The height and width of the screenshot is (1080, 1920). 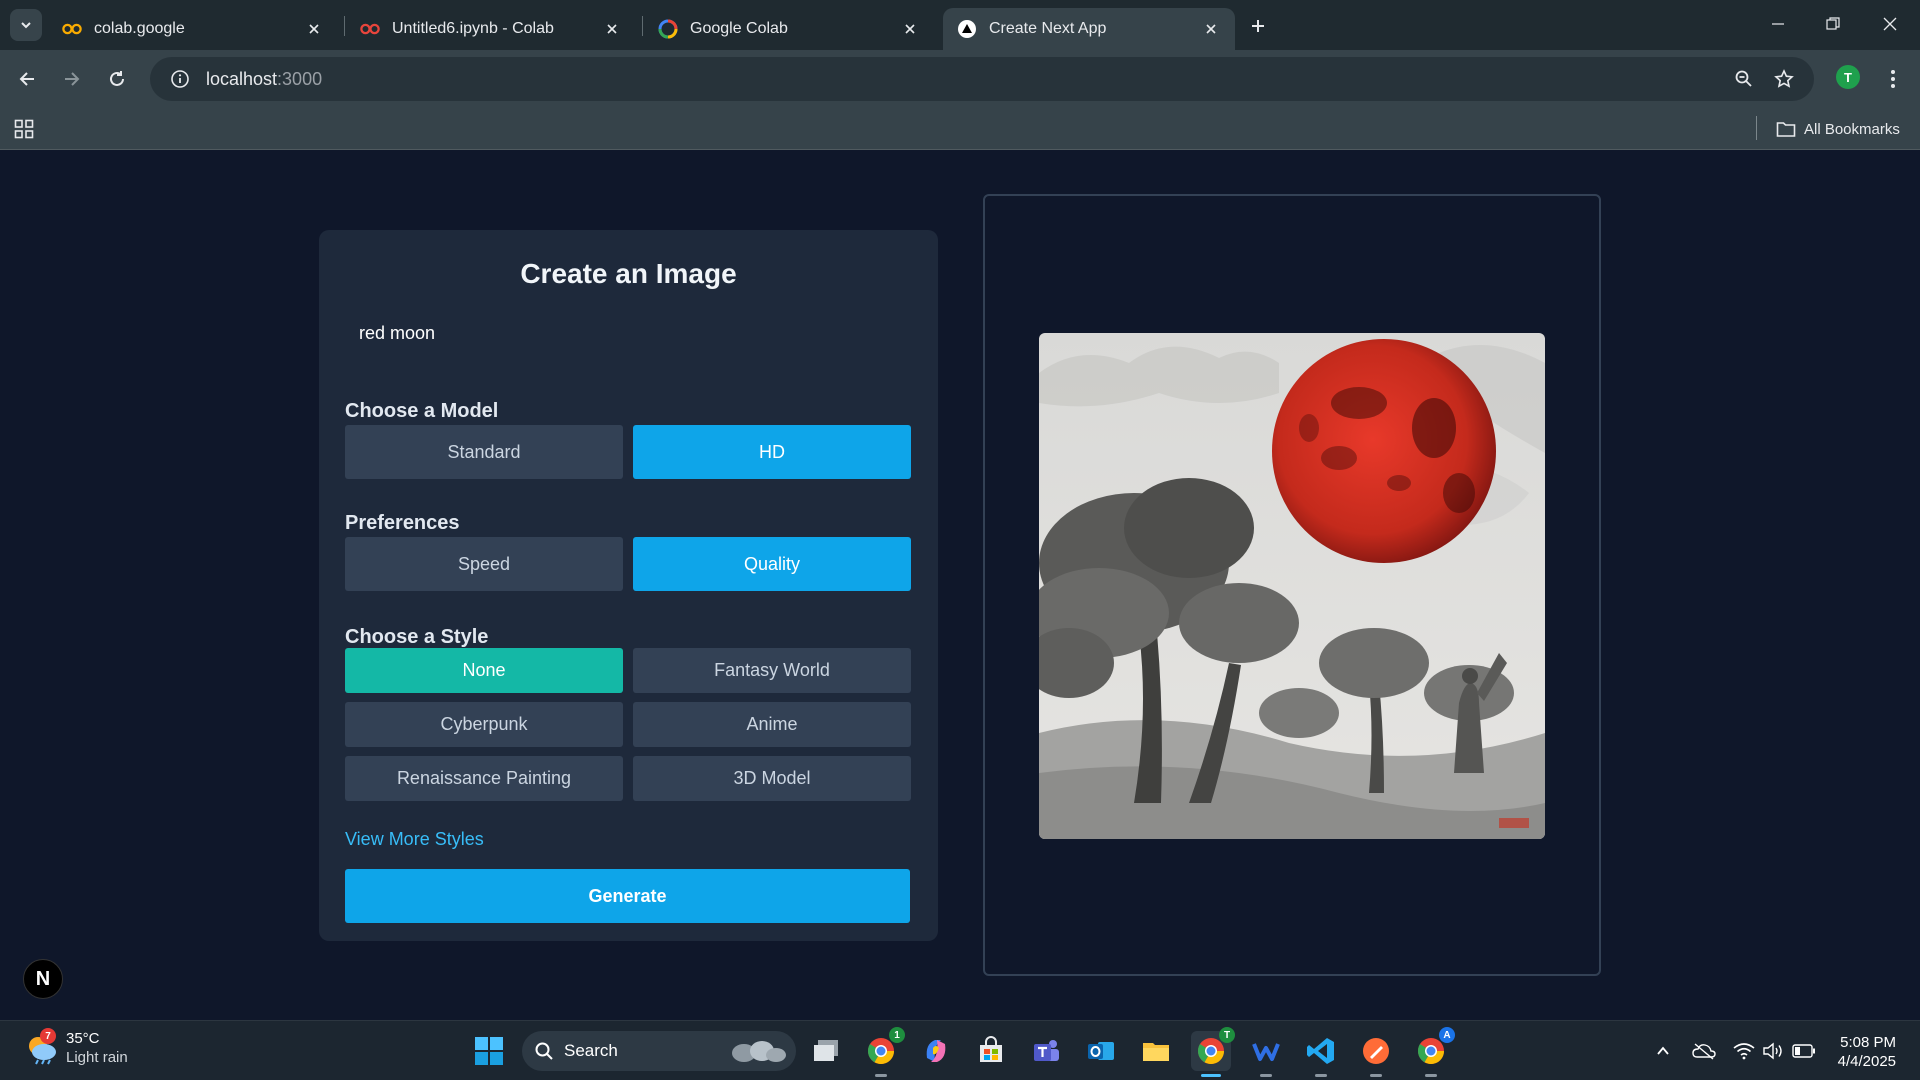 I want to click on all-bookmarks-label: All Bookmarks, so click(x=1852, y=129).